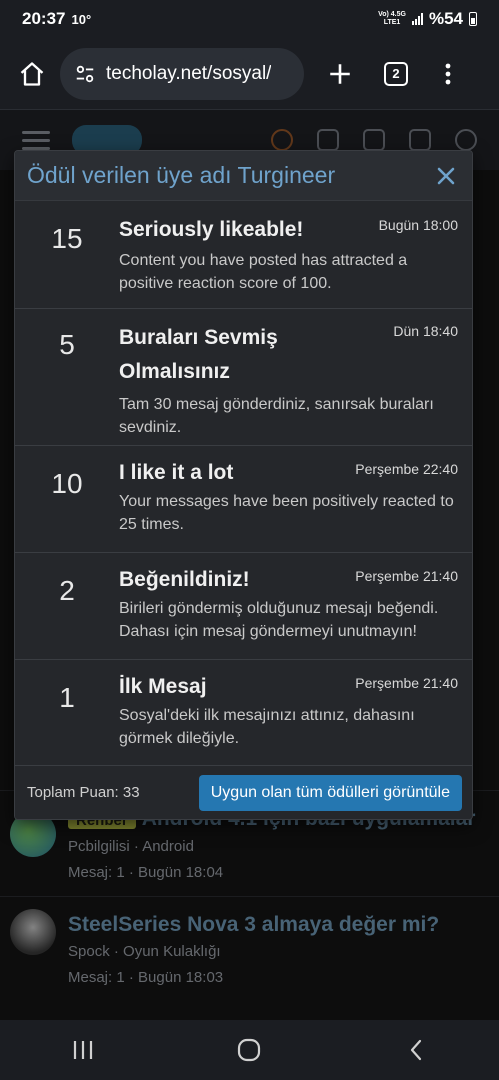  I want to click on address-bar: techolay.net/sosyal/, so click(182, 73).